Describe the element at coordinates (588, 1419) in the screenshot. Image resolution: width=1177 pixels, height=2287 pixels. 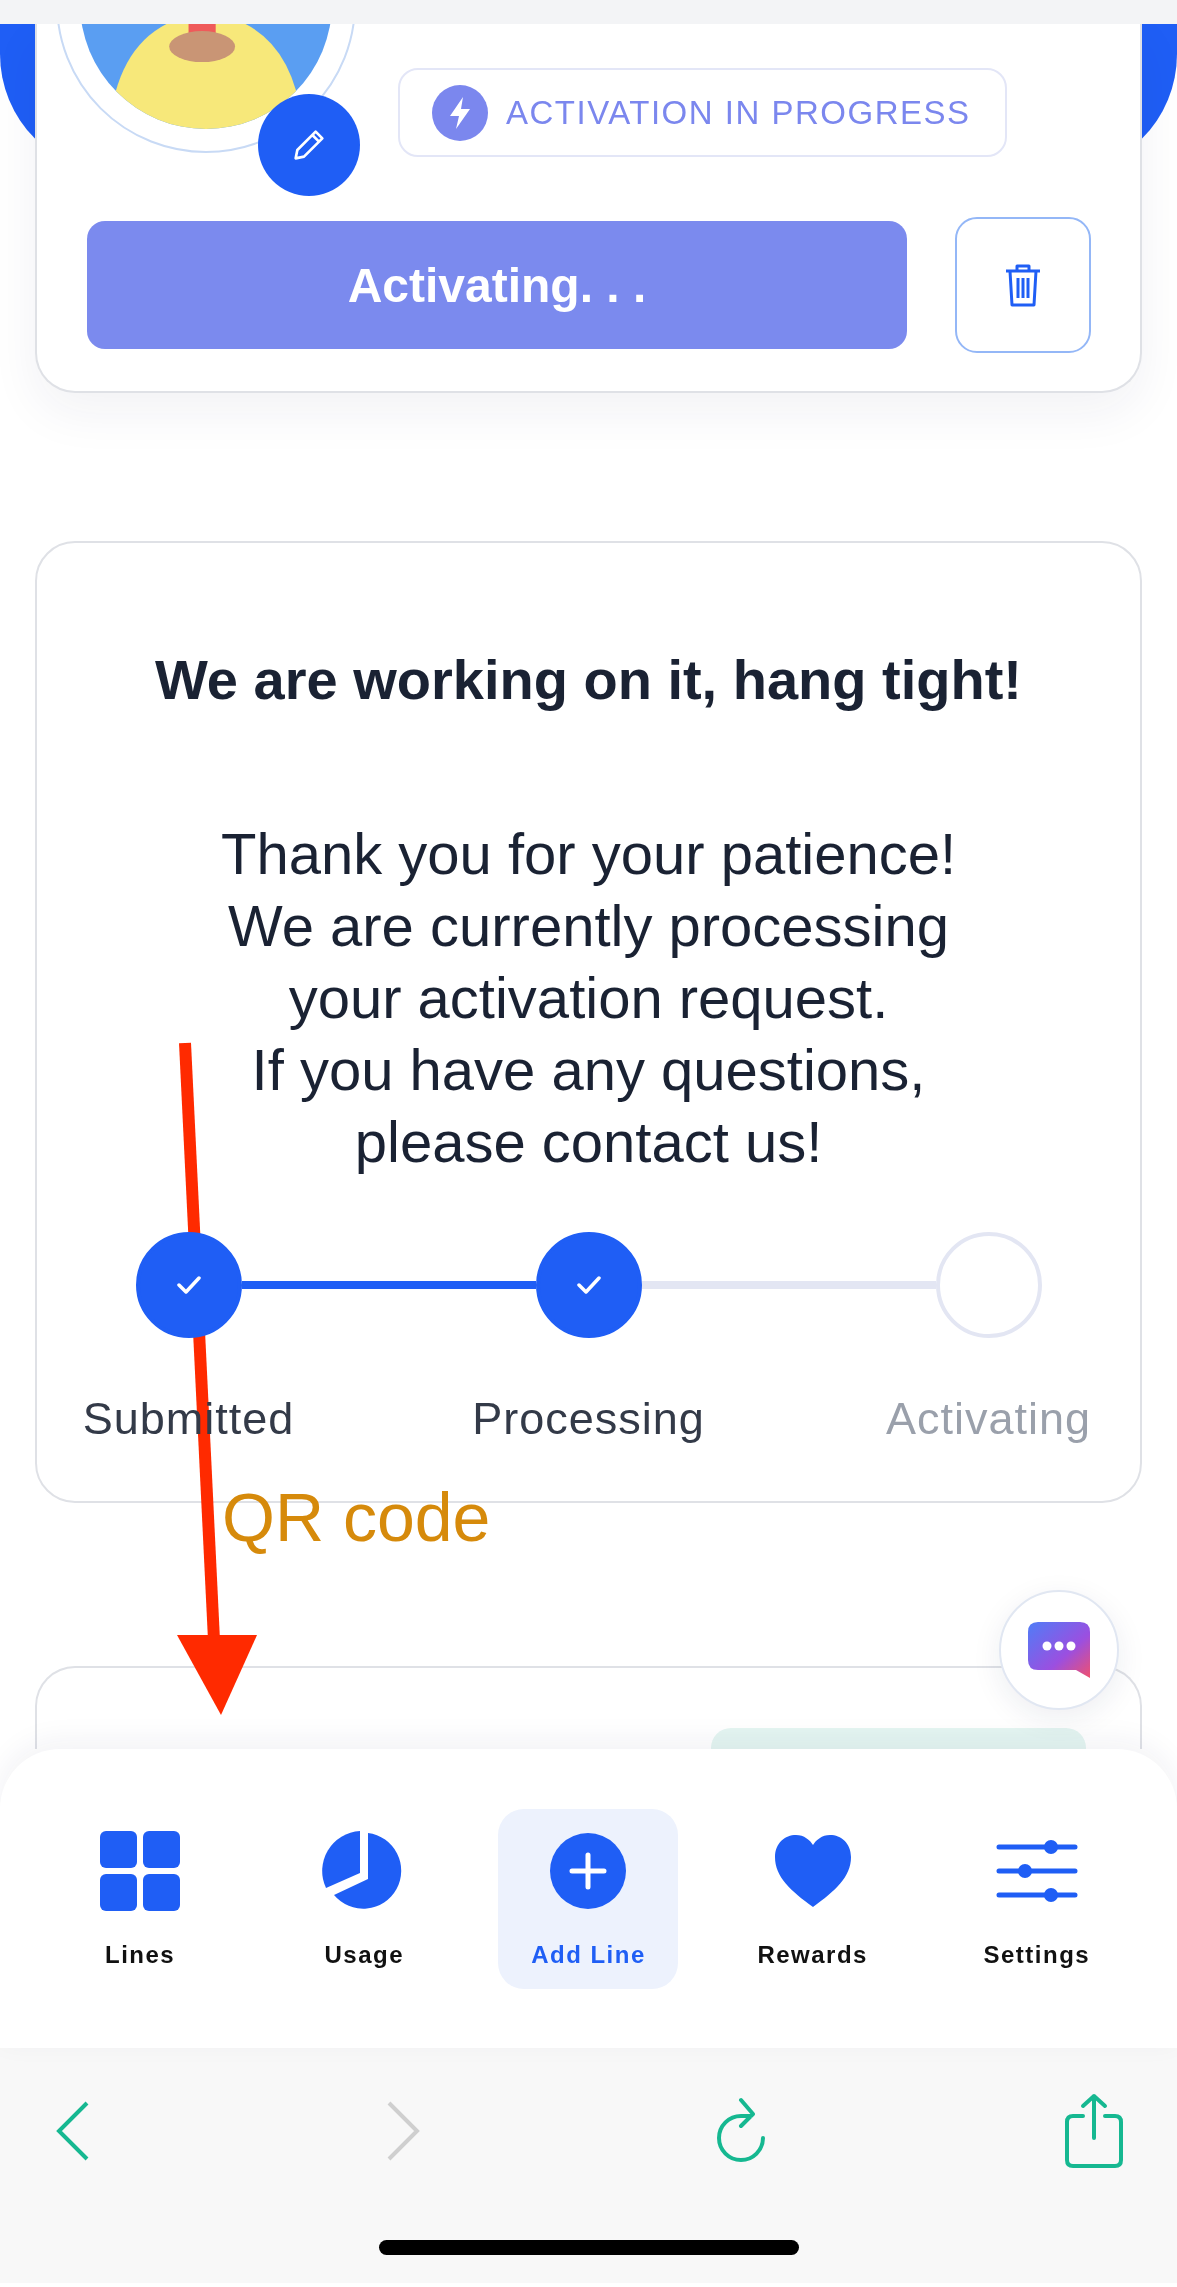
I see `step-label: Processing` at that location.